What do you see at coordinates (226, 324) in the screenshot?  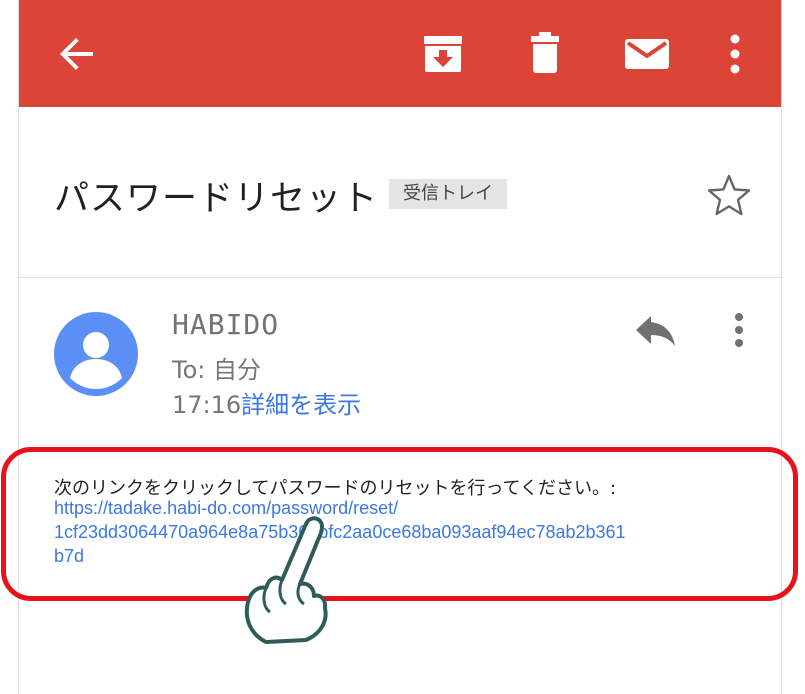 I see `sender-name: HABIDO` at bounding box center [226, 324].